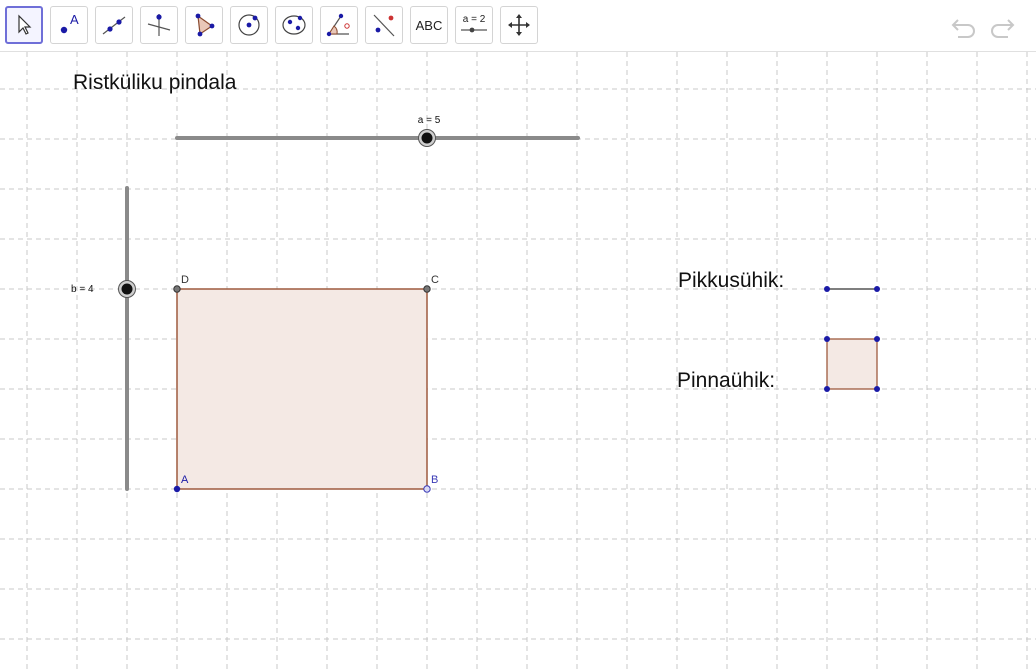  What do you see at coordinates (82, 289) in the screenshot?
I see `slider-b-label: b = 4` at bounding box center [82, 289].